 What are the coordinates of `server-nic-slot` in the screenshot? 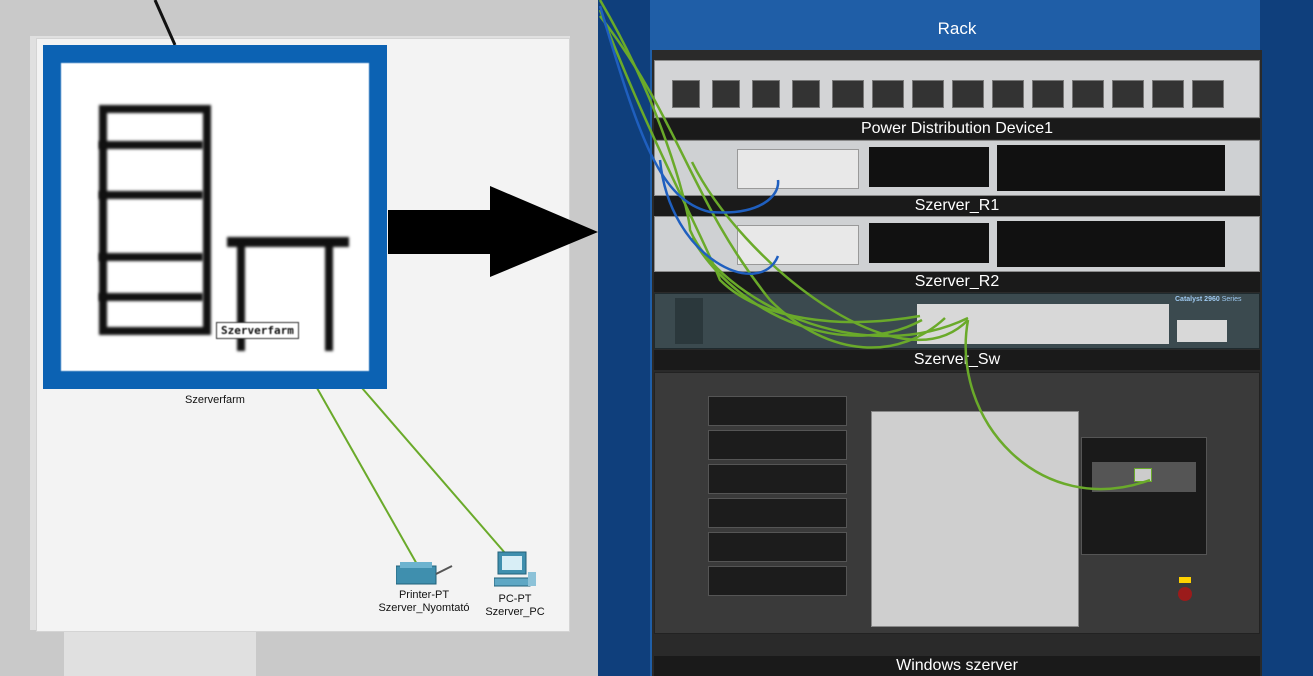 It's located at (1144, 496).